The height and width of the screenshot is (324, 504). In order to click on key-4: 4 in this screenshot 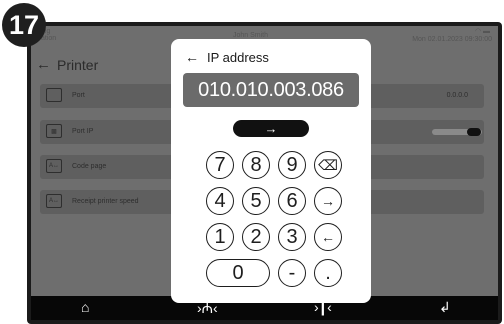, I will do `click(220, 201)`.